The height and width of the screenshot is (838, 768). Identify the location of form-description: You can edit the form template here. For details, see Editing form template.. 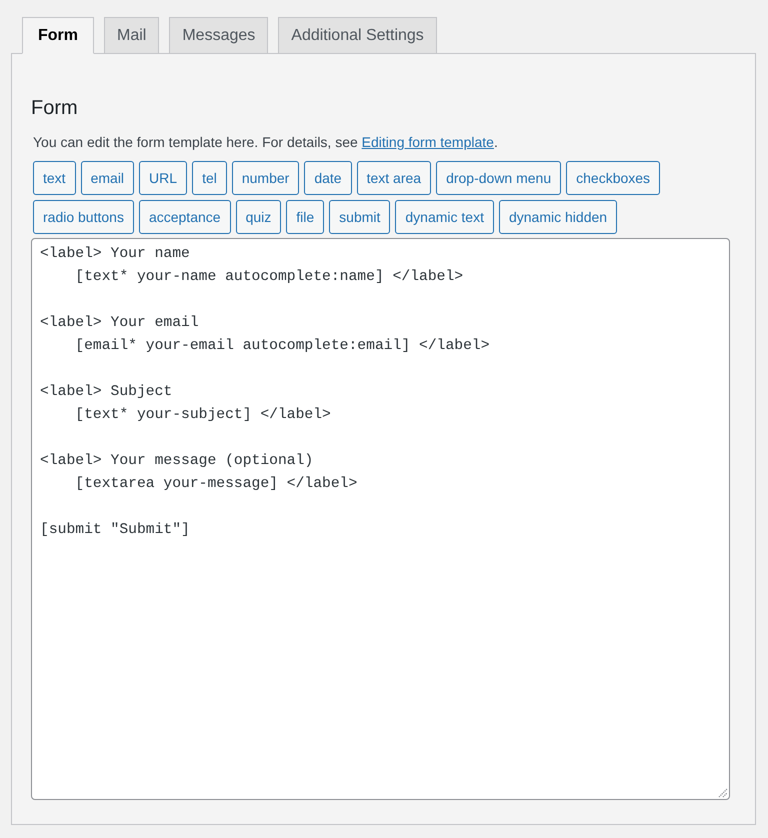
(266, 142).